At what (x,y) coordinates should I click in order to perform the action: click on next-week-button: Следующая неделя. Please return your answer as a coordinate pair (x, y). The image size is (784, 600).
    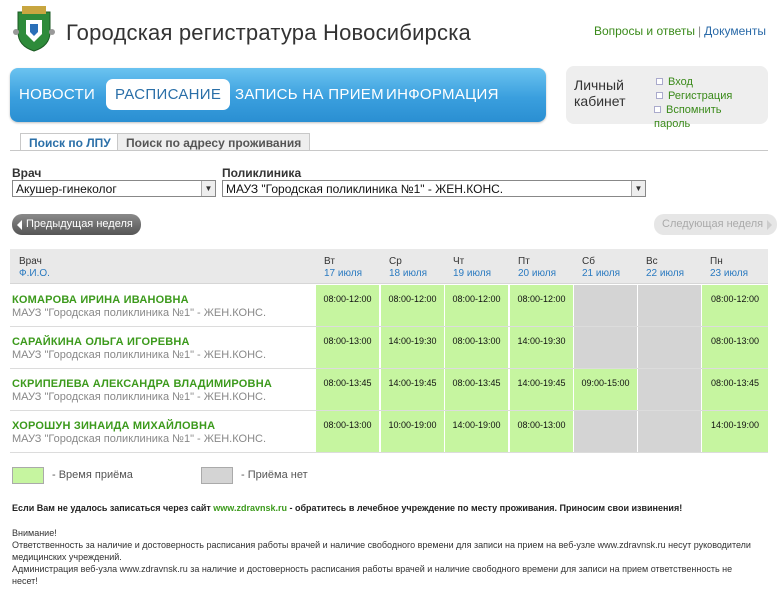
    Looking at the image, I should click on (716, 224).